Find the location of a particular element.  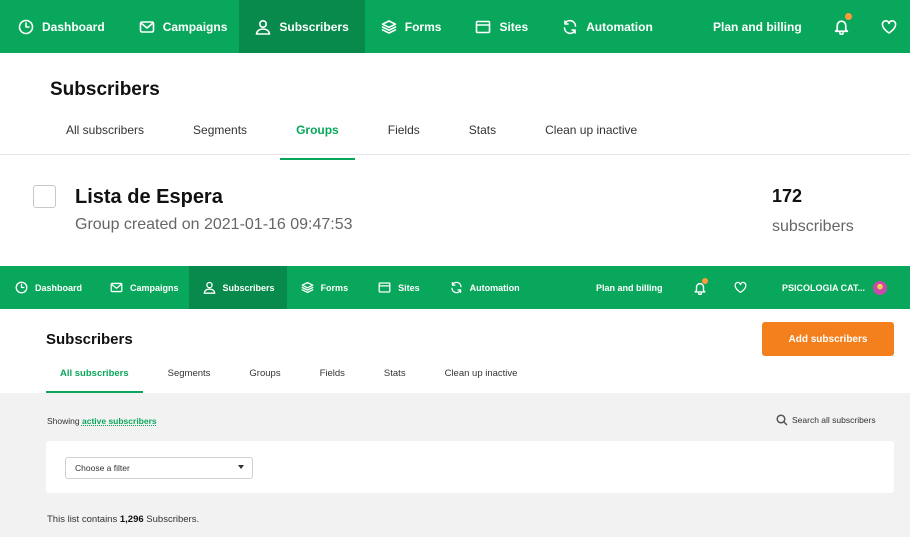

bell-icon is located at coordinates (841, 27).